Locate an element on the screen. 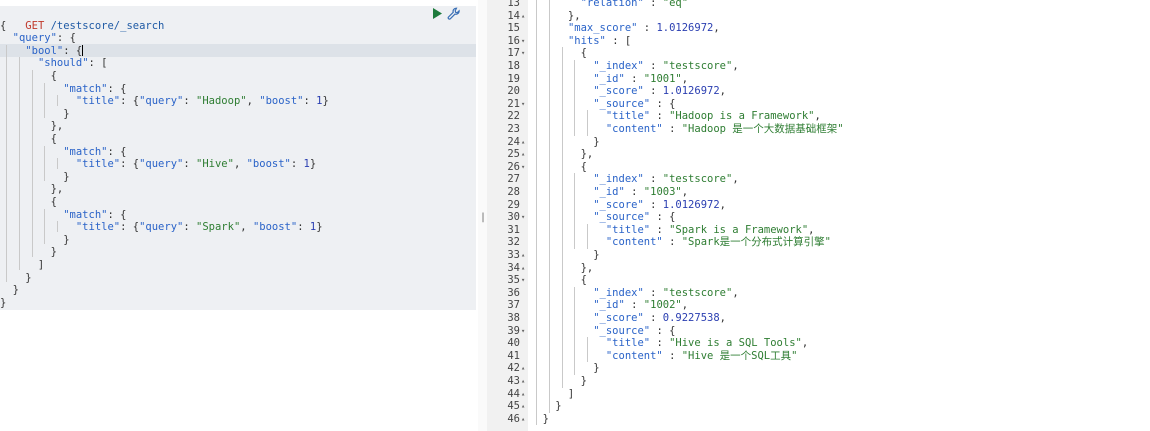  request-code-line: "title": {"query": "Hive", "boost": 1} is located at coordinates (158, 164).